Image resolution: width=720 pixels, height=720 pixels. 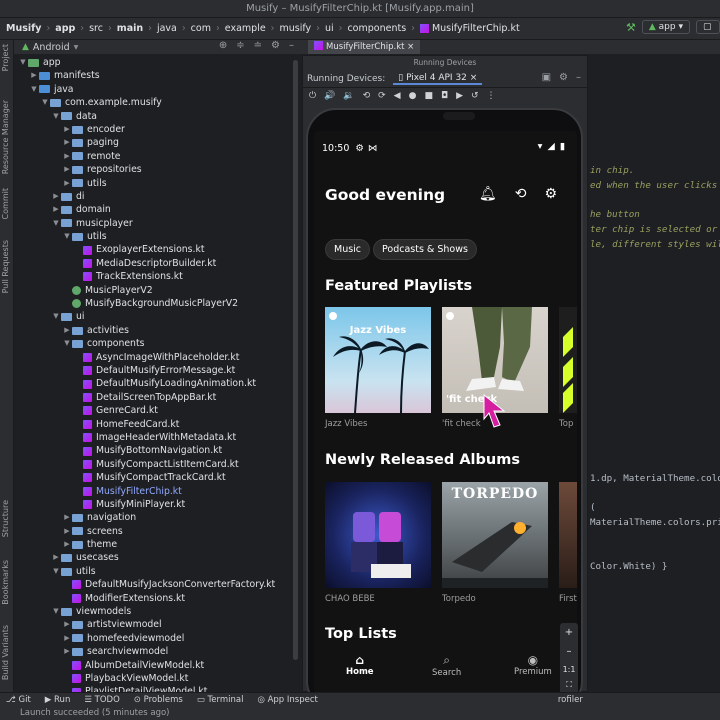 What do you see at coordinates (5, 518) in the screenshot?
I see `tool-tab-structure: Structure` at bounding box center [5, 518].